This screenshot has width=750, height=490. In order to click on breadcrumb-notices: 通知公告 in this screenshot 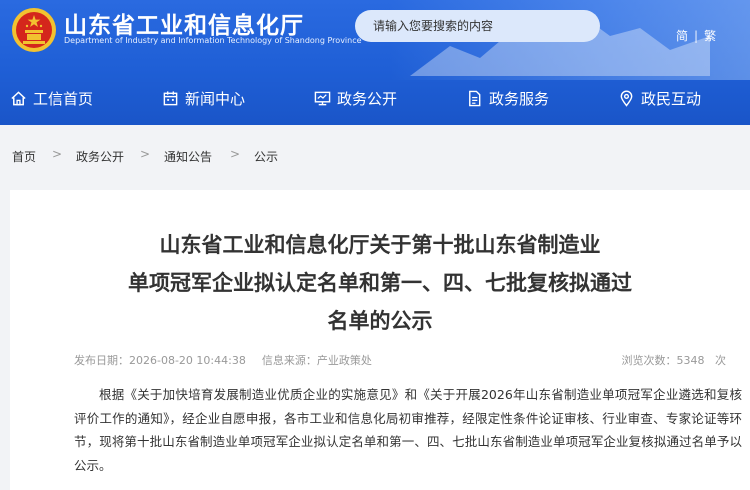, I will do `click(188, 156)`.